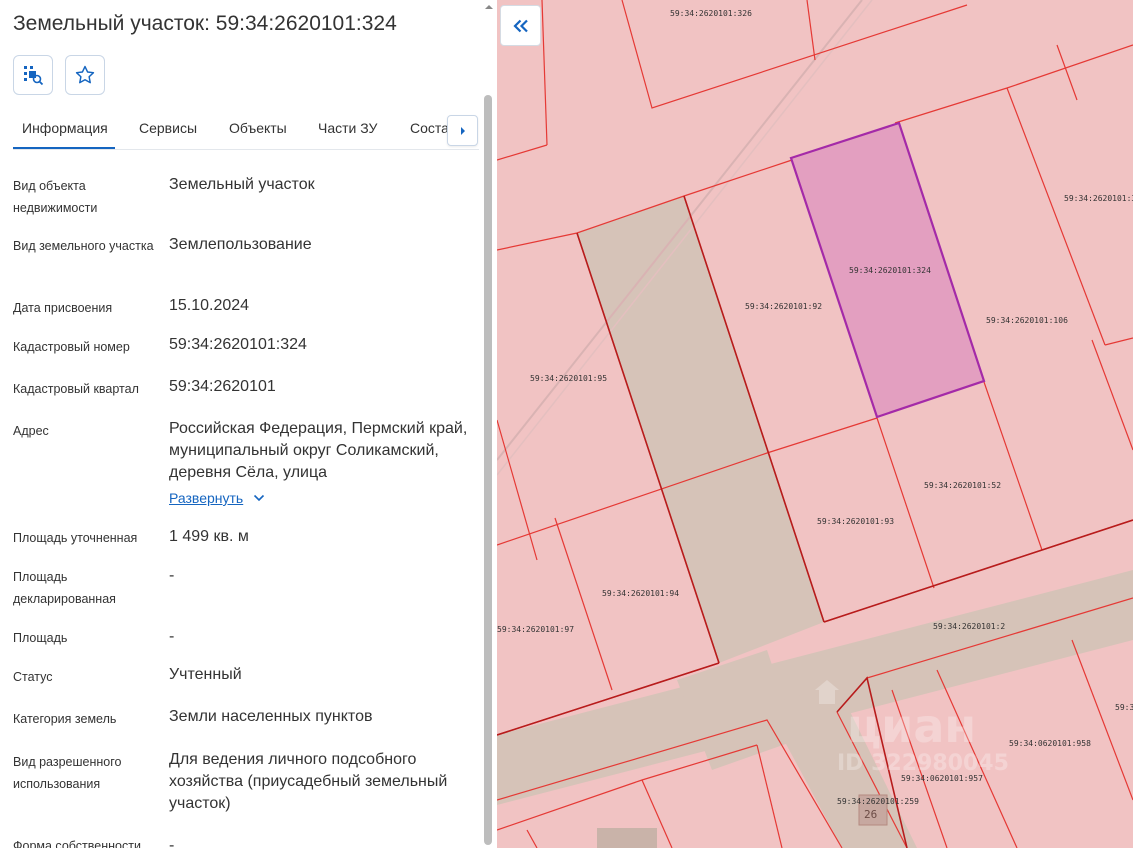 The height and width of the screenshot is (848, 1133). What do you see at coordinates (242, 184) in the screenshot?
I see `value-object-type: Земельный участок` at bounding box center [242, 184].